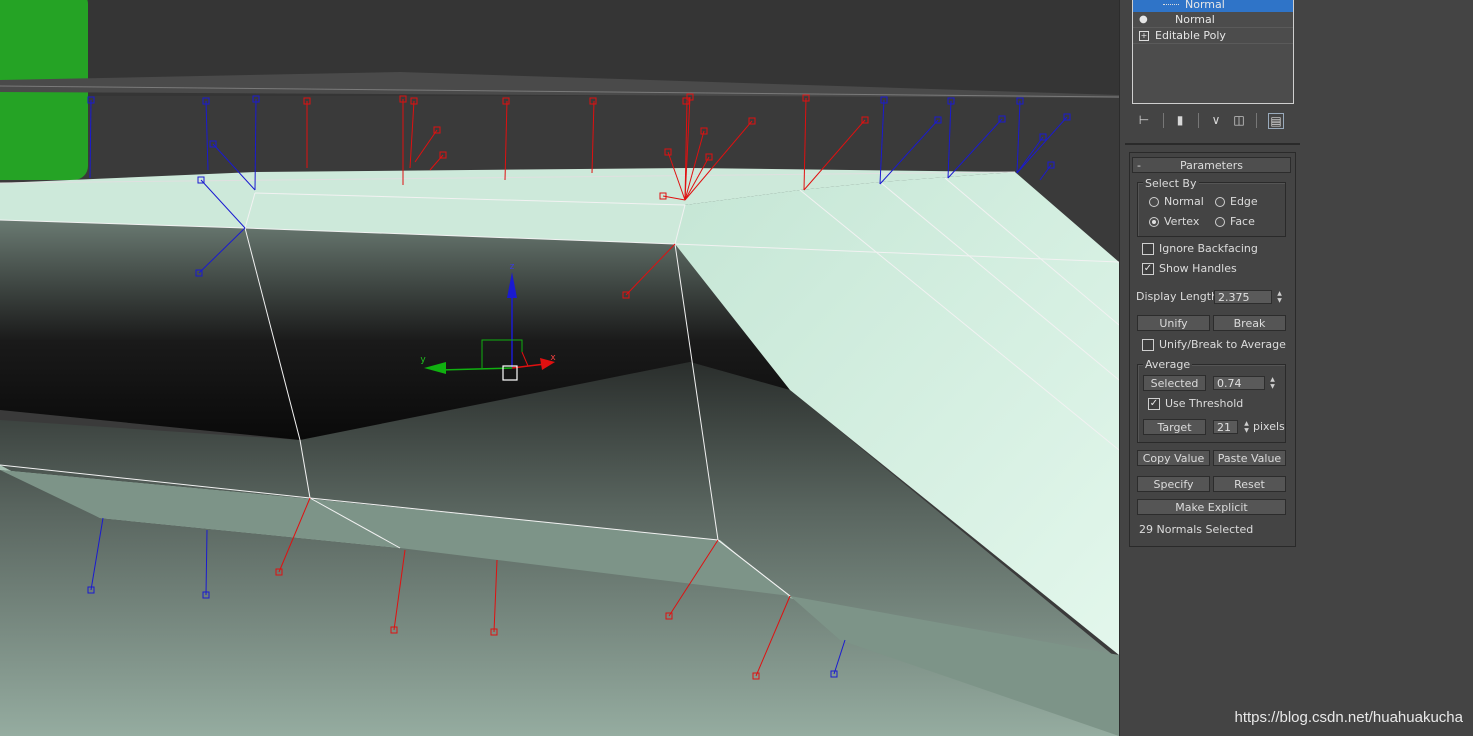 Image resolution: width=1473 pixels, height=736 pixels. What do you see at coordinates (1173, 458) in the screenshot?
I see `copy-value-button: Copy Value` at bounding box center [1173, 458].